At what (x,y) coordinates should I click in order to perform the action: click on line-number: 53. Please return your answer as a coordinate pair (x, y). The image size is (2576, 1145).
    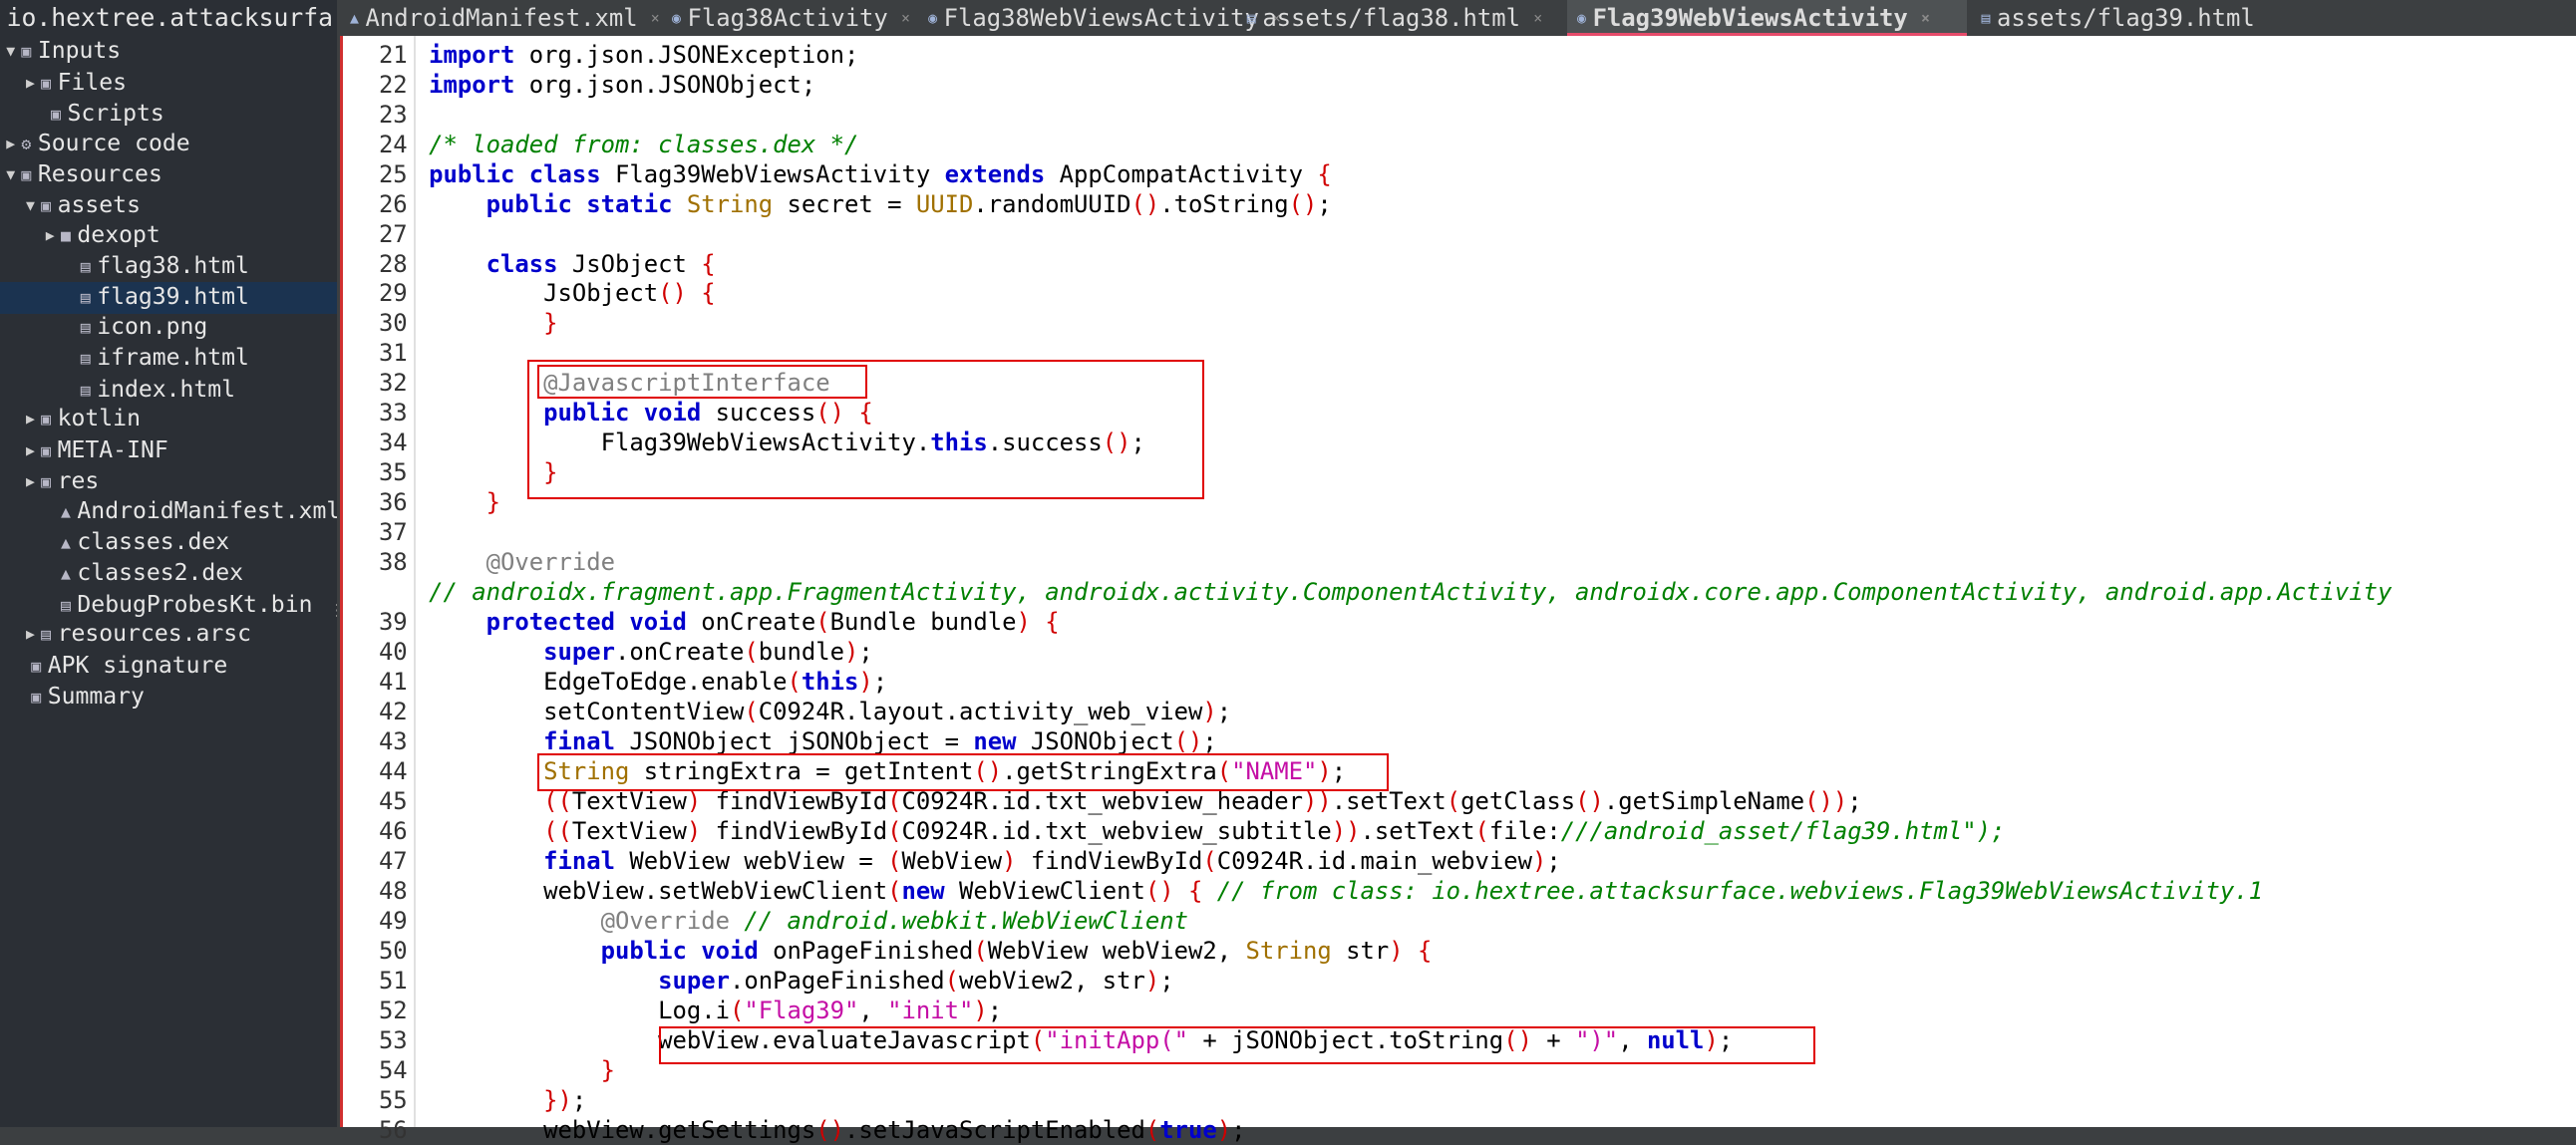
    Looking at the image, I should click on (393, 1040).